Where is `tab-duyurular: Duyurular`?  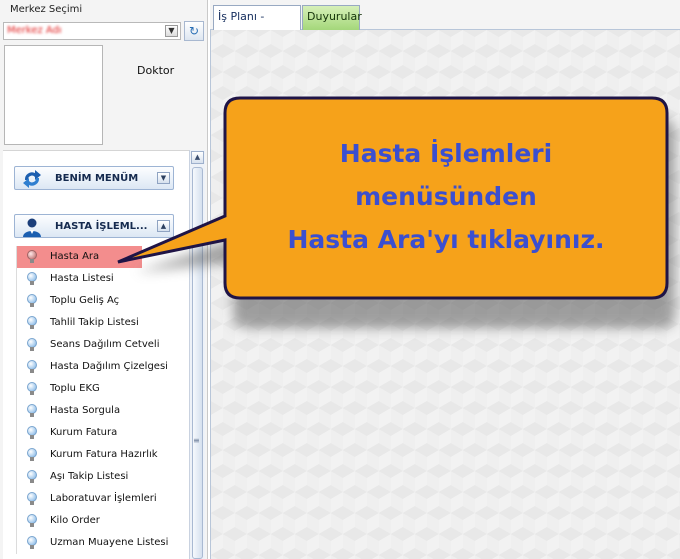
tab-duyurular: Duyurular is located at coordinates (332, 17).